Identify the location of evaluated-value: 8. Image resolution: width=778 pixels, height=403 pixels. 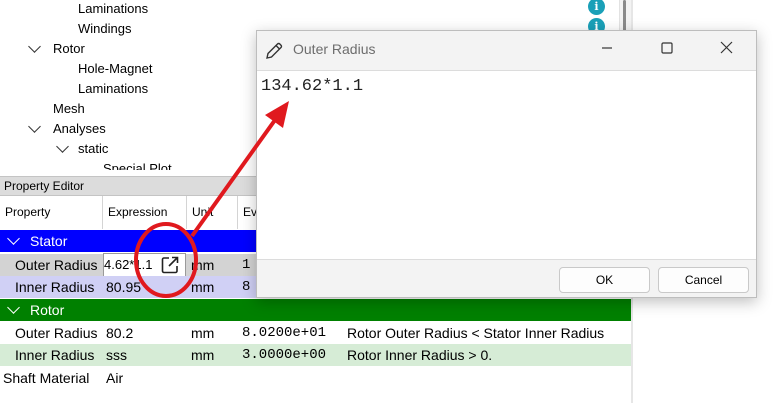
(246, 287).